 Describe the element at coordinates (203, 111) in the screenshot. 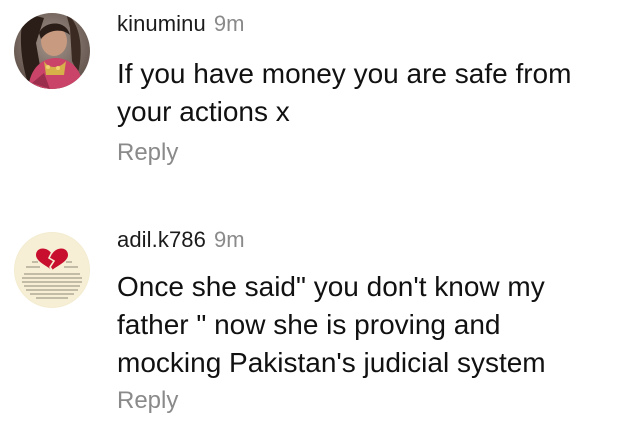

I see `comment-text-line: your actions x` at that location.